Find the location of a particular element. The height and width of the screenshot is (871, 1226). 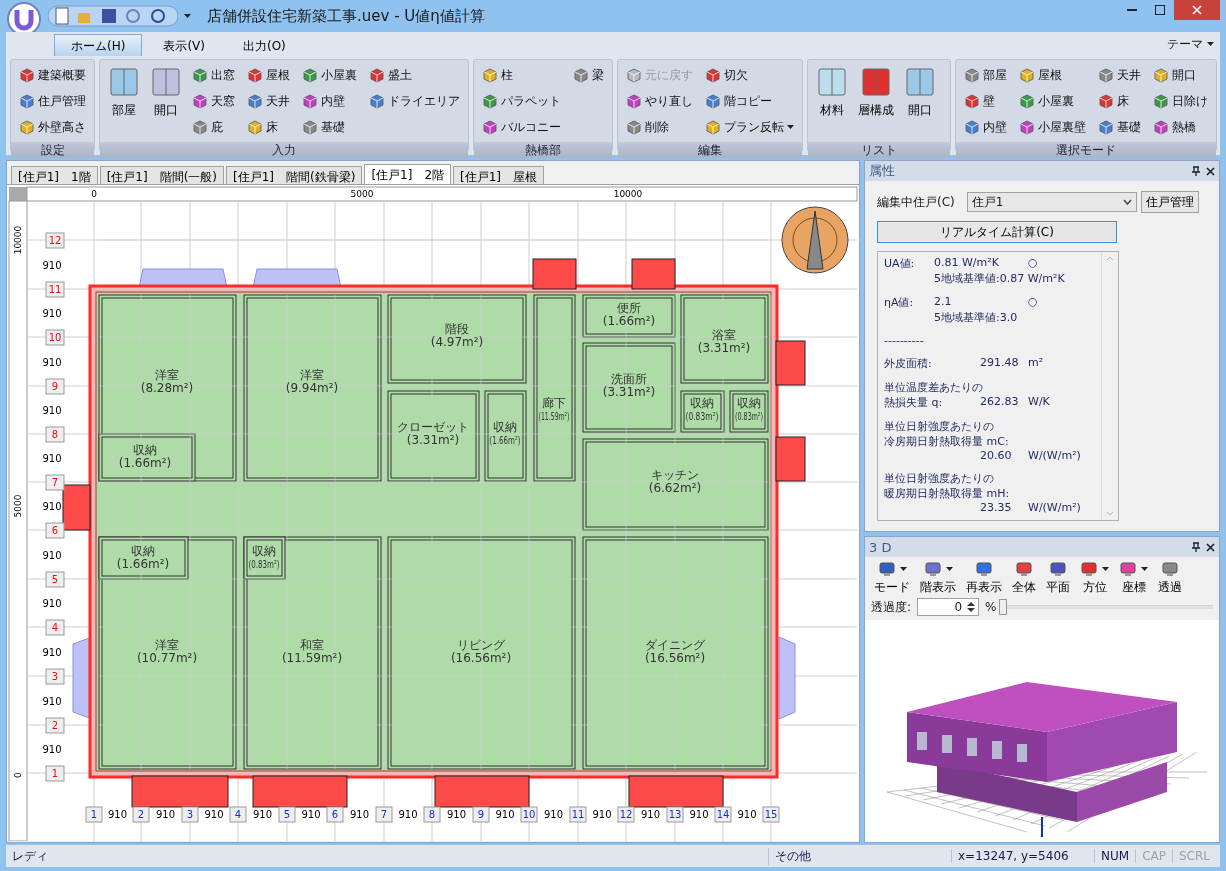

ribbon-button: 階コピー is located at coordinates (749, 101).